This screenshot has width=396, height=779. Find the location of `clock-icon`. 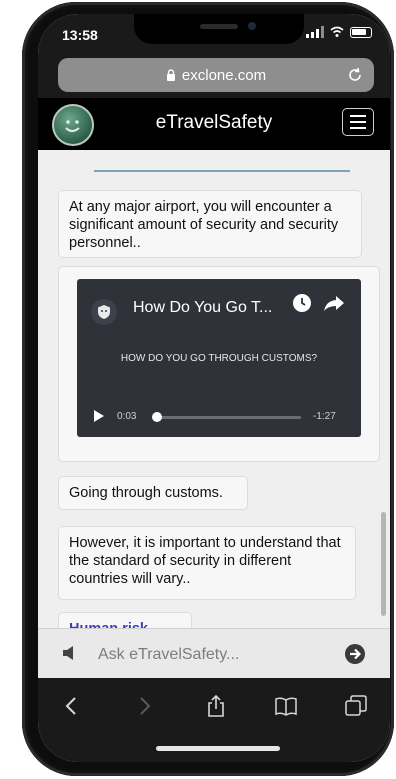

clock-icon is located at coordinates (302, 303).